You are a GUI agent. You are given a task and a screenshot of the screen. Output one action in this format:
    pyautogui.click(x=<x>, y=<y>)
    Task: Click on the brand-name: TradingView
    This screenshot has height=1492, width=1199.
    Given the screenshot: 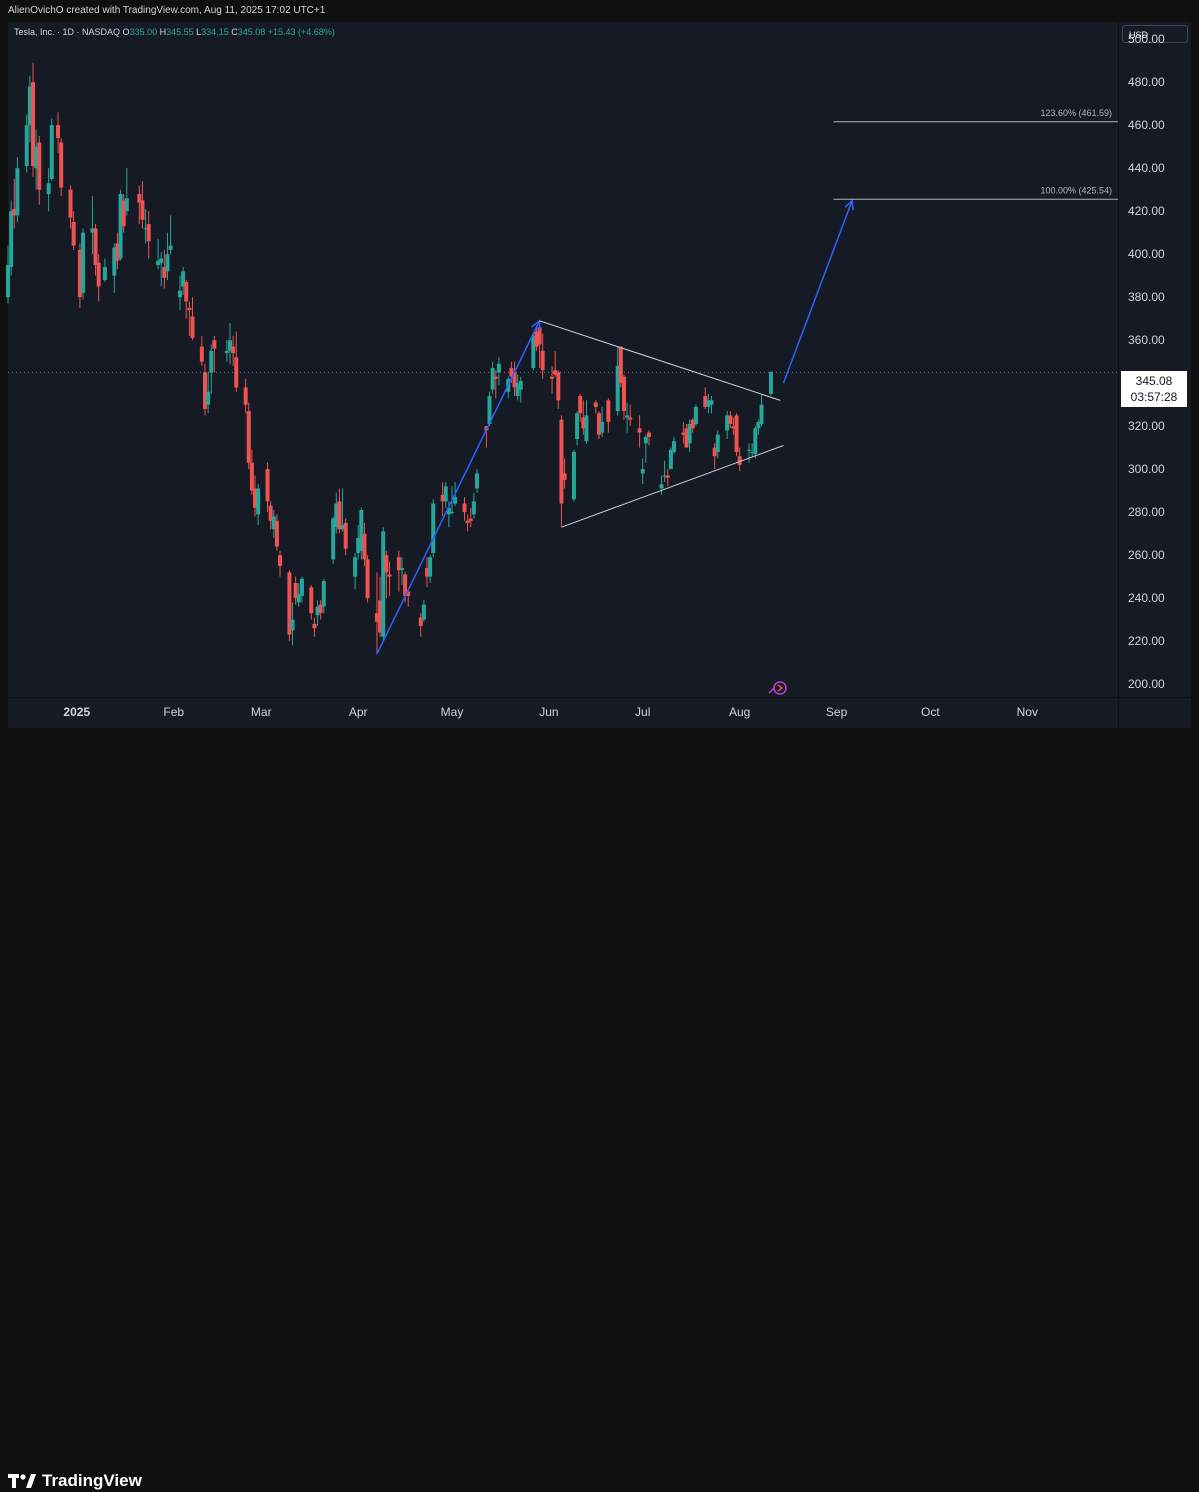 What is the action you would take?
    pyautogui.click(x=92, y=1480)
    